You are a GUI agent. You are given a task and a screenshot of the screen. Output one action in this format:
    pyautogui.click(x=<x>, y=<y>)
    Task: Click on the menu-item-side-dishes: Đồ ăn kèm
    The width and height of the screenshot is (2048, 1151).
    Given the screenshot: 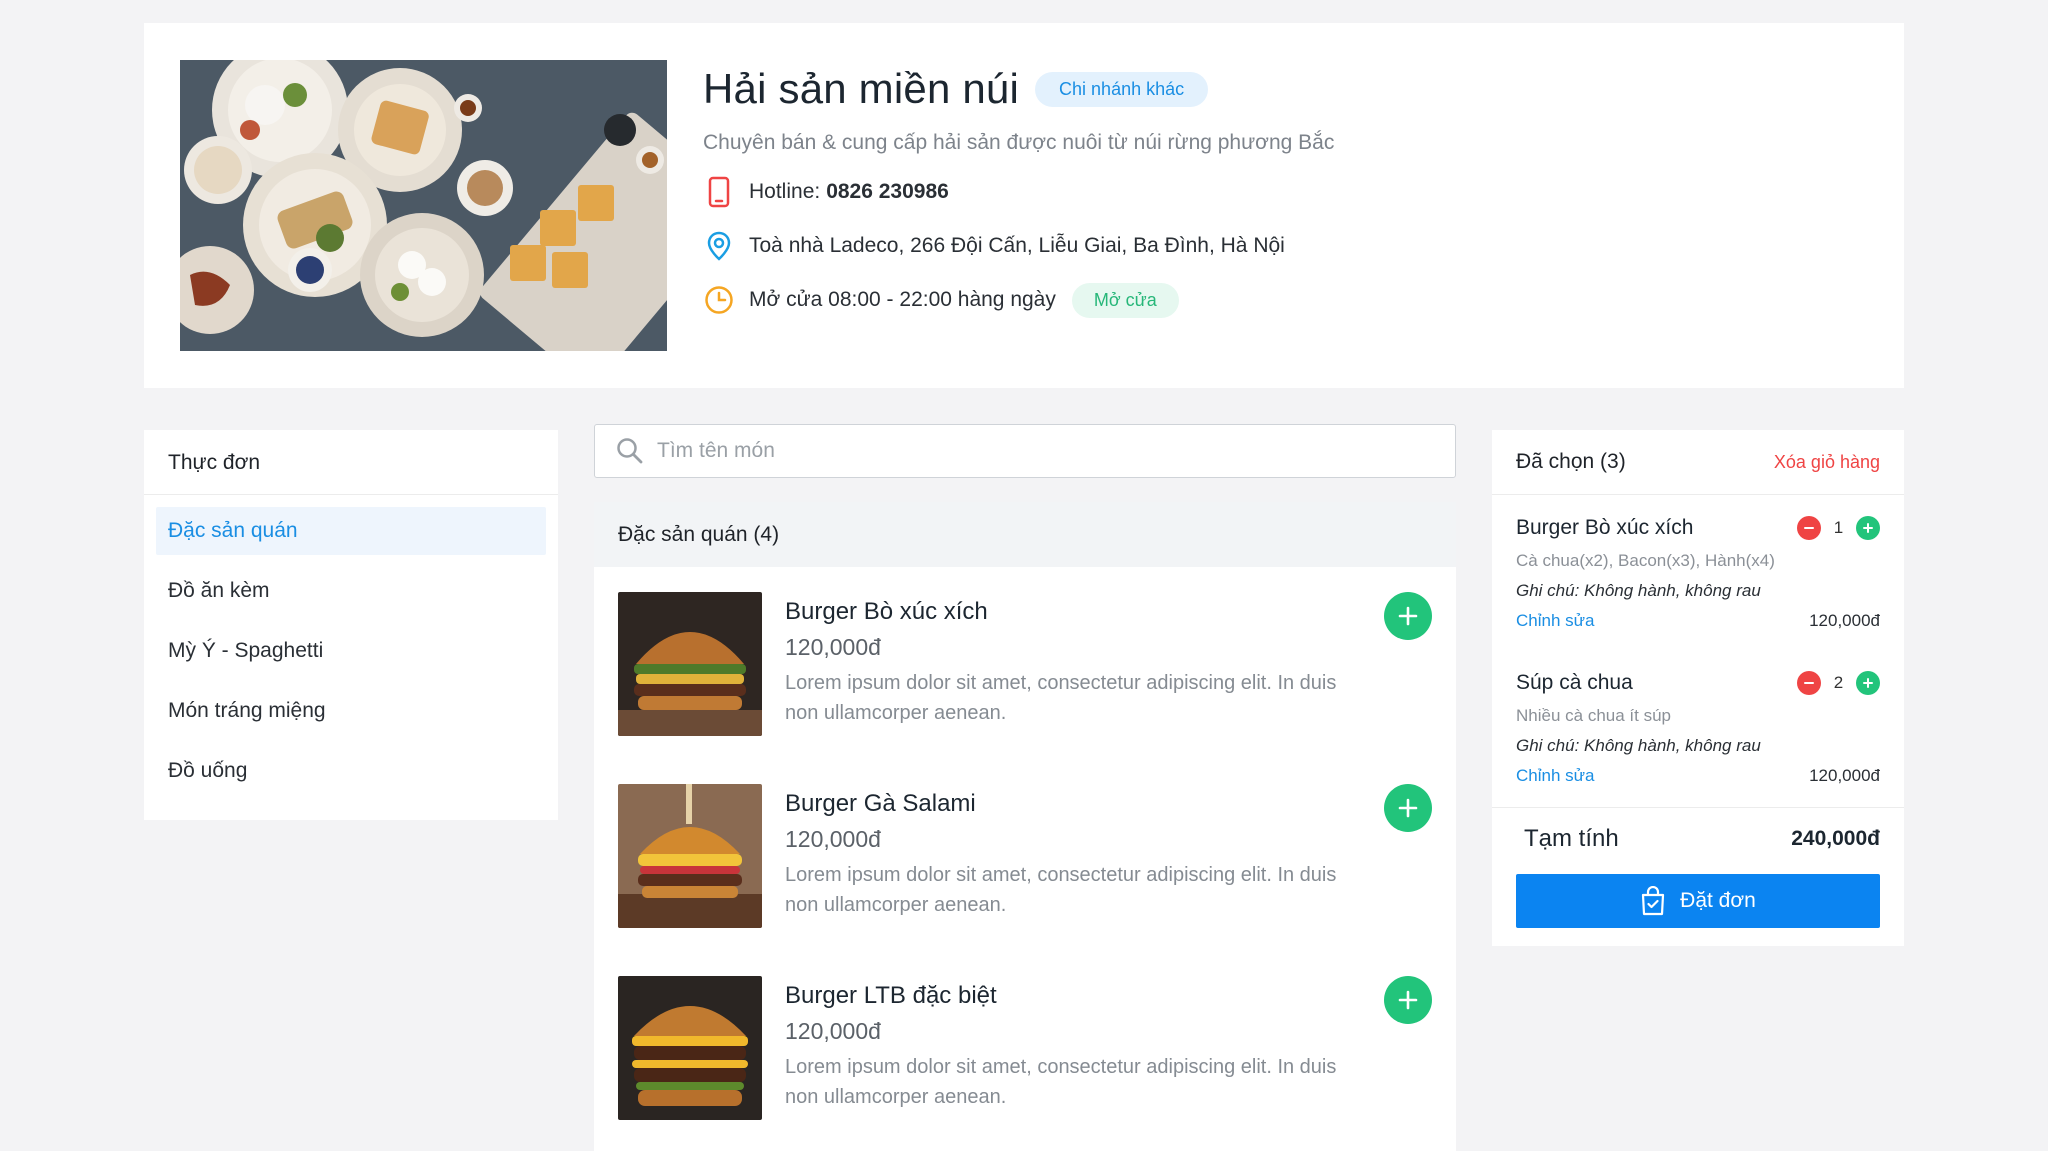 What is the action you would take?
    pyautogui.click(x=351, y=591)
    